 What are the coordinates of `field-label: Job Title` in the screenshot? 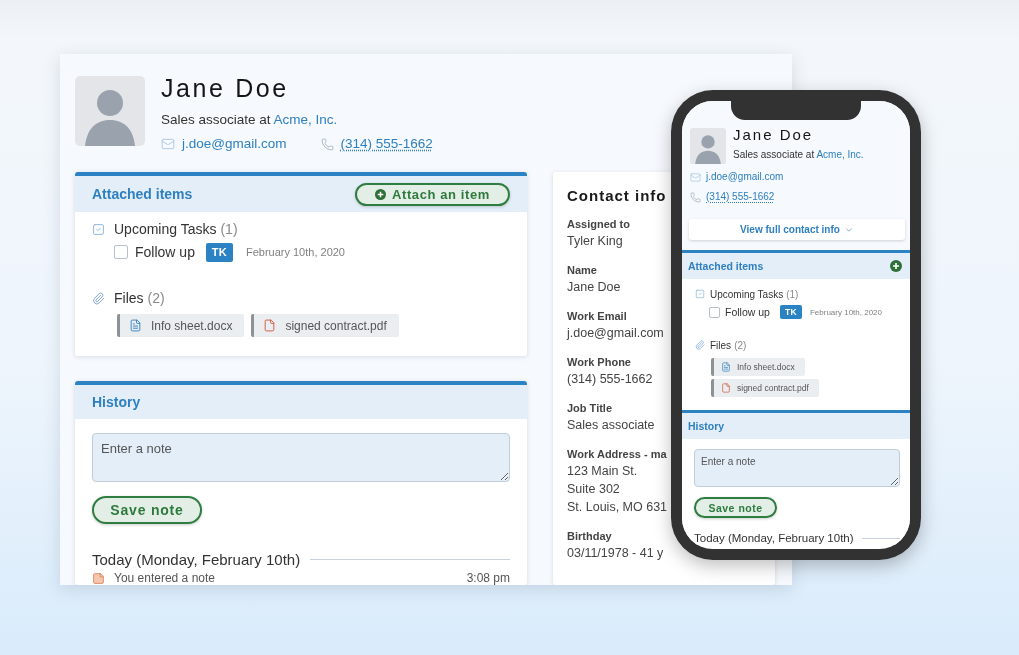 It's located at (590, 408).